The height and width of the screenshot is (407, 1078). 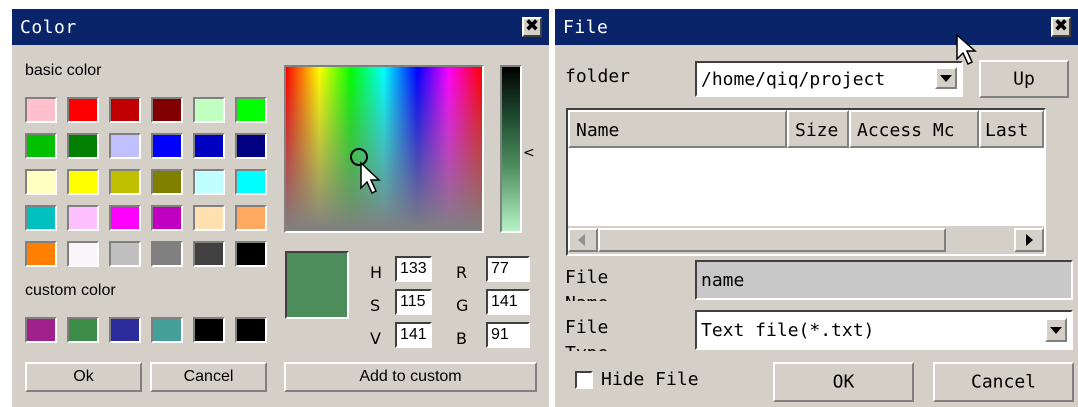 I want to click on file-cancel-label: Cancel, so click(x=1003, y=382).